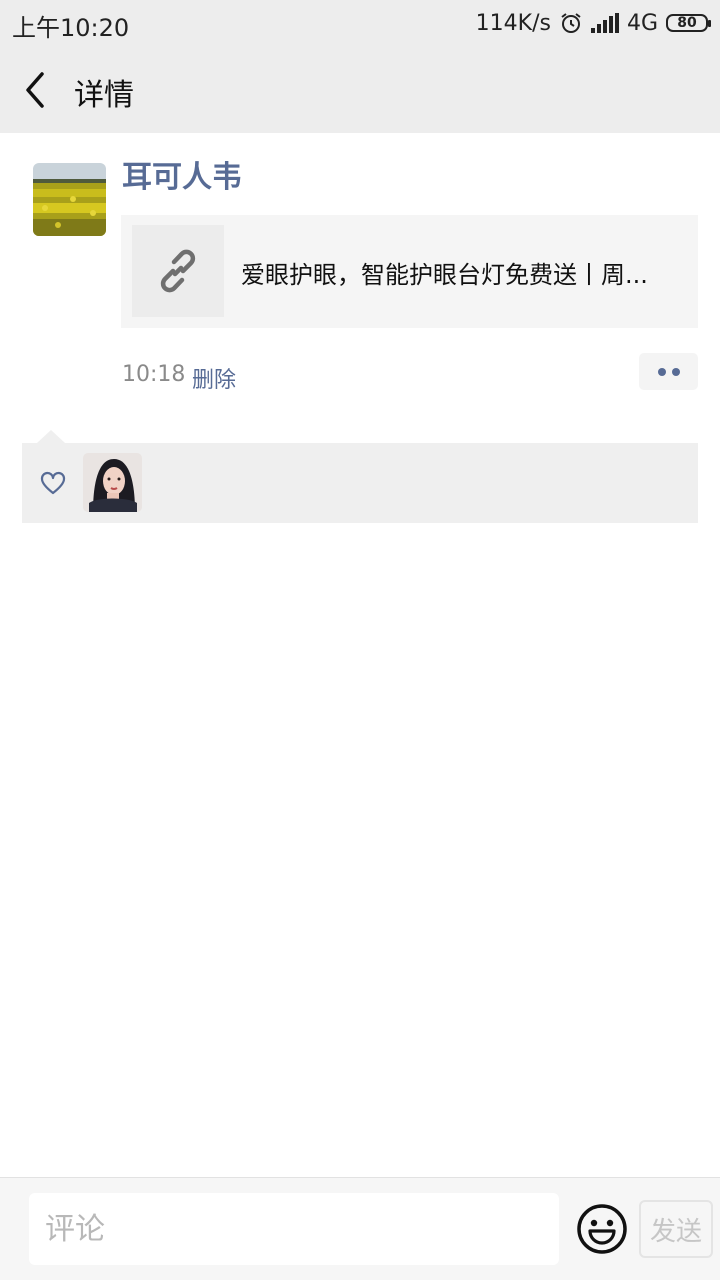 The width and height of the screenshot is (720, 1280). I want to click on heart-icon, so click(53, 483).